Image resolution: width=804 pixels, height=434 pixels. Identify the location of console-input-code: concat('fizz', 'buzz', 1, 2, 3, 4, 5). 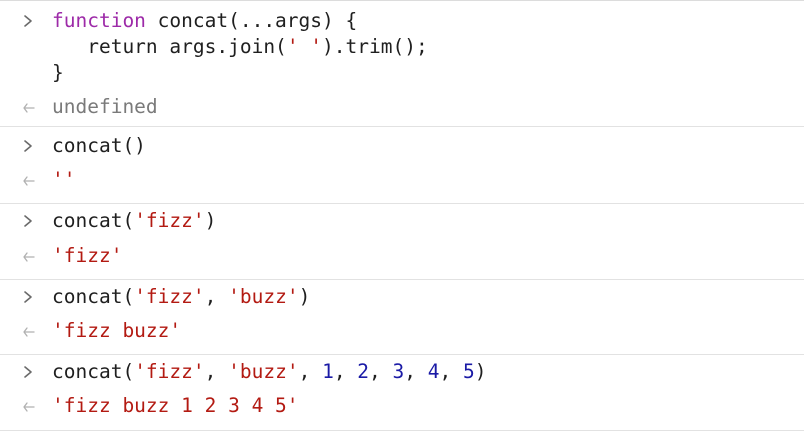
(269, 372).